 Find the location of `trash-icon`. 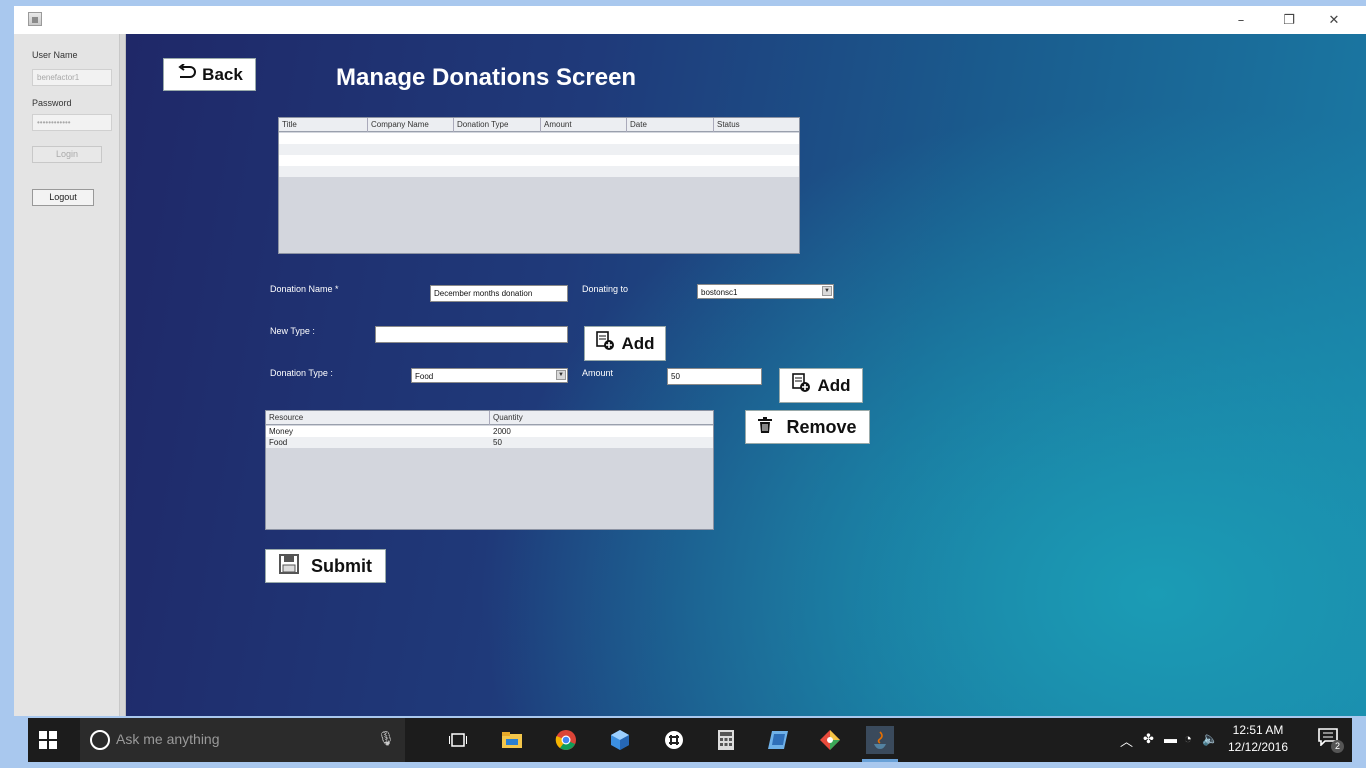

trash-icon is located at coordinates (765, 427).